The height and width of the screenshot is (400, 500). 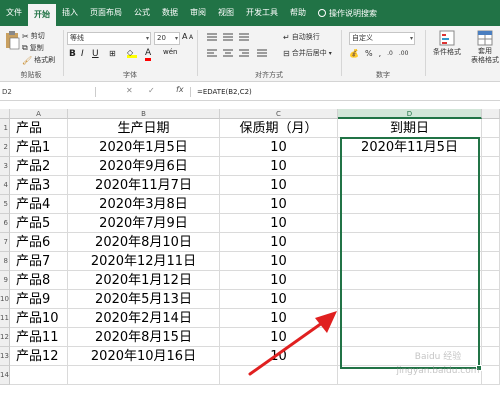 I want to click on row-header: 8, so click(x=5, y=261).